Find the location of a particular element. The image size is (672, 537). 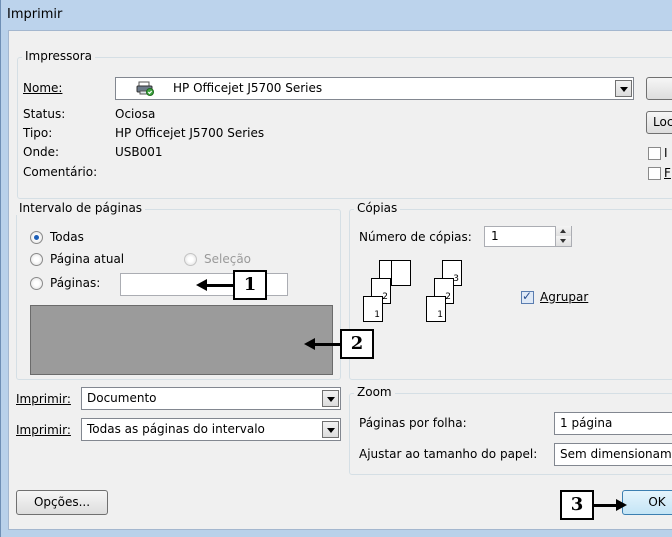

all-pages-label: Todas is located at coordinates (67, 237).